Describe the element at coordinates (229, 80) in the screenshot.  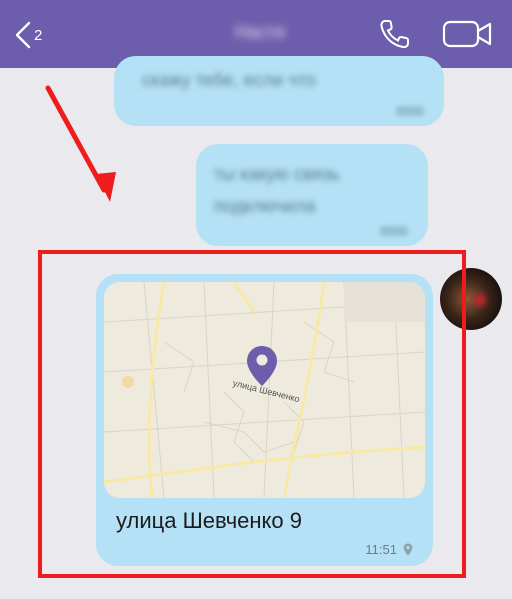
I see `message-text: скажу тебе, если что` at that location.